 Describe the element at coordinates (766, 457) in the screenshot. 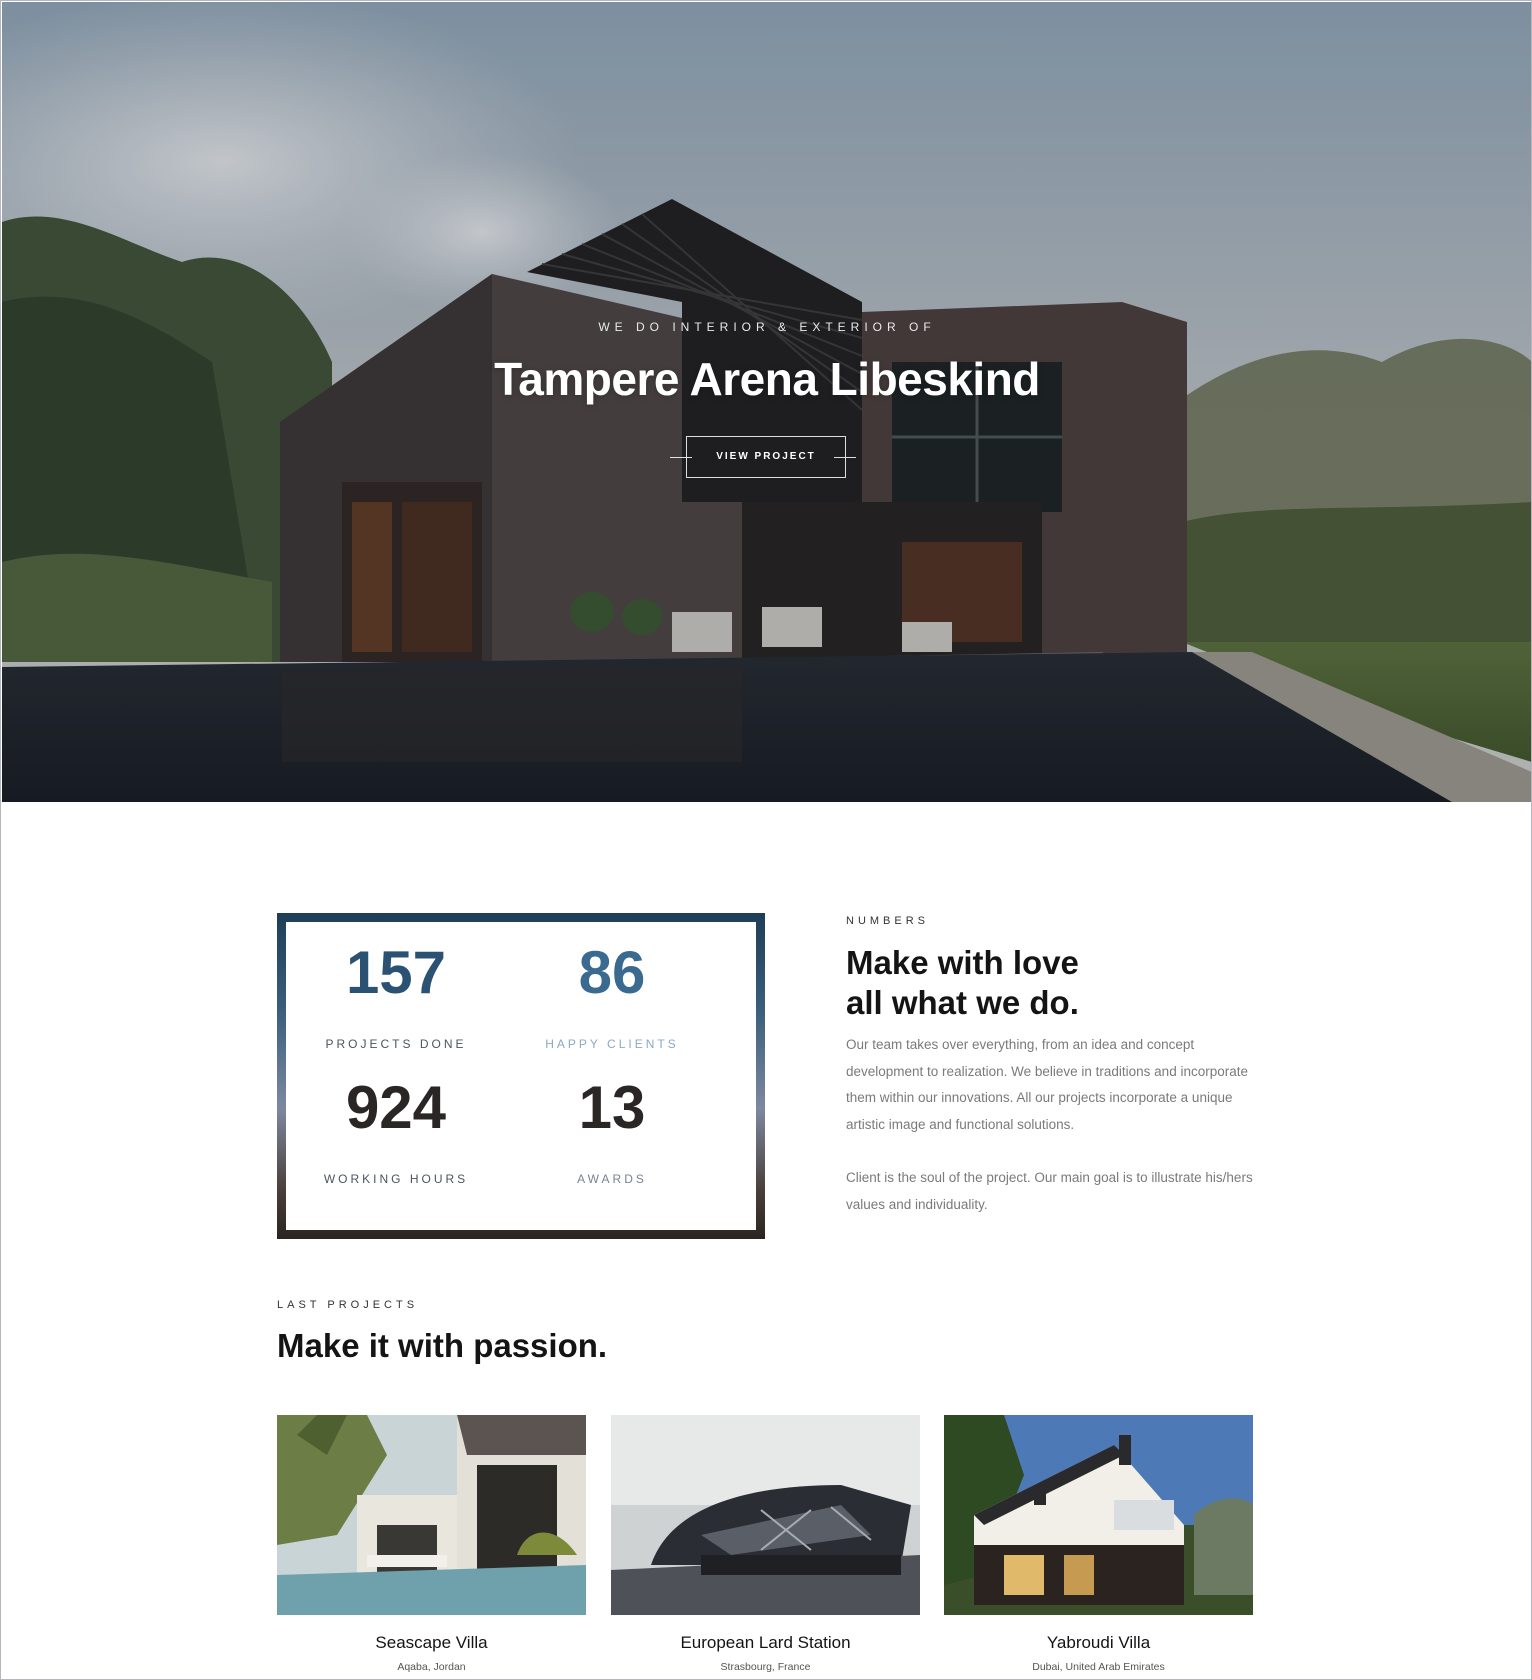

I see `view-project-button: VIEW PROJECT` at that location.